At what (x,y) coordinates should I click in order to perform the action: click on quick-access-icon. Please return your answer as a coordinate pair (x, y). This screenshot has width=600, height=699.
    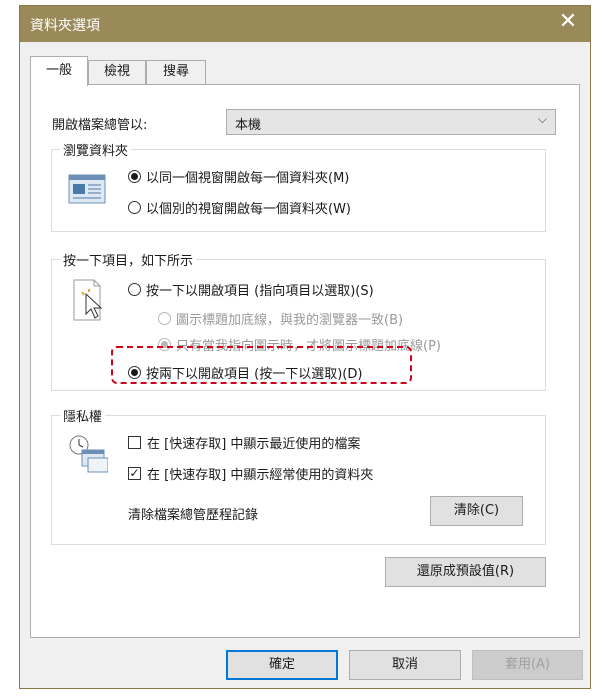
    Looking at the image, I should click on (88, 454).